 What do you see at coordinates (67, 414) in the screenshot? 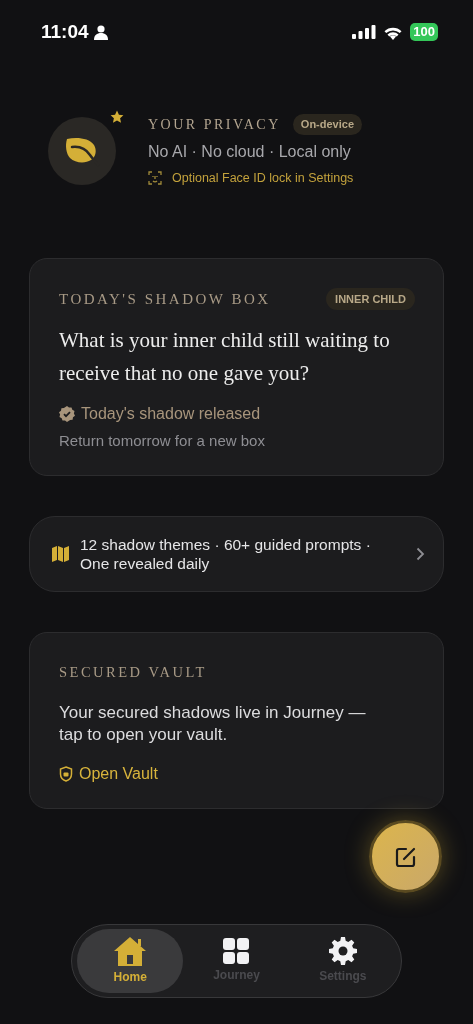
I see `verified-check-icon` at bounding box center [67, 414].